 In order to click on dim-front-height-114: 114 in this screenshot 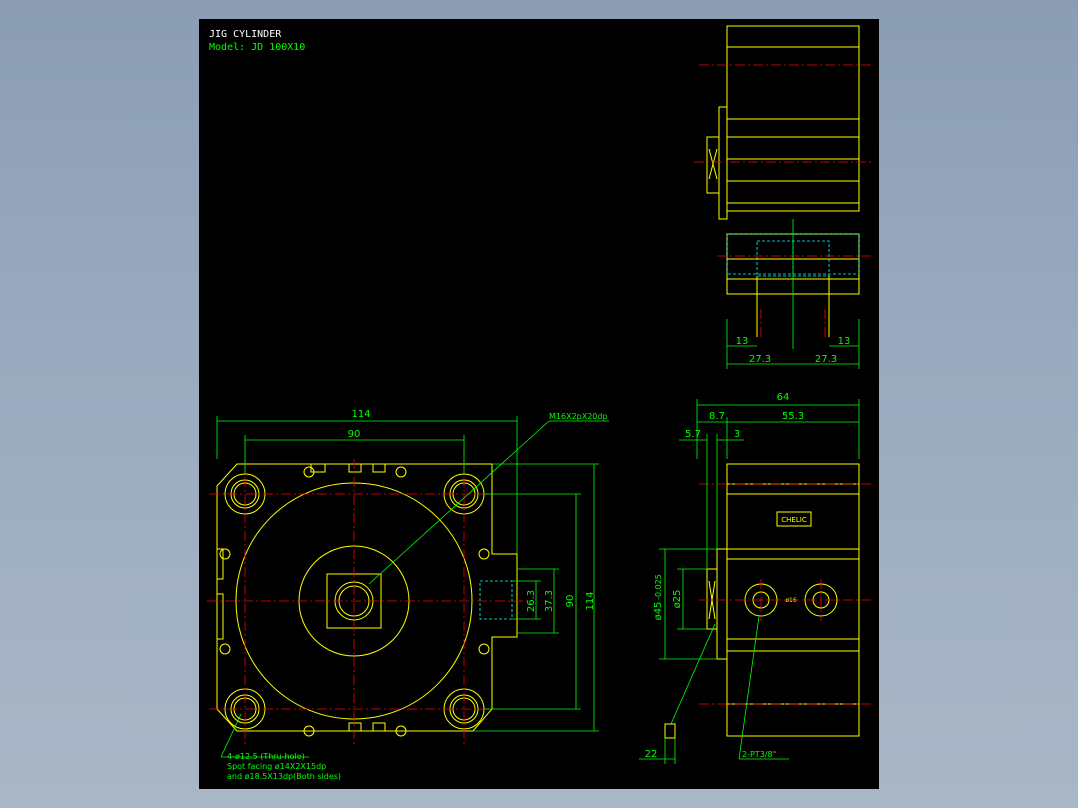, I will do `click(590, 600)`.